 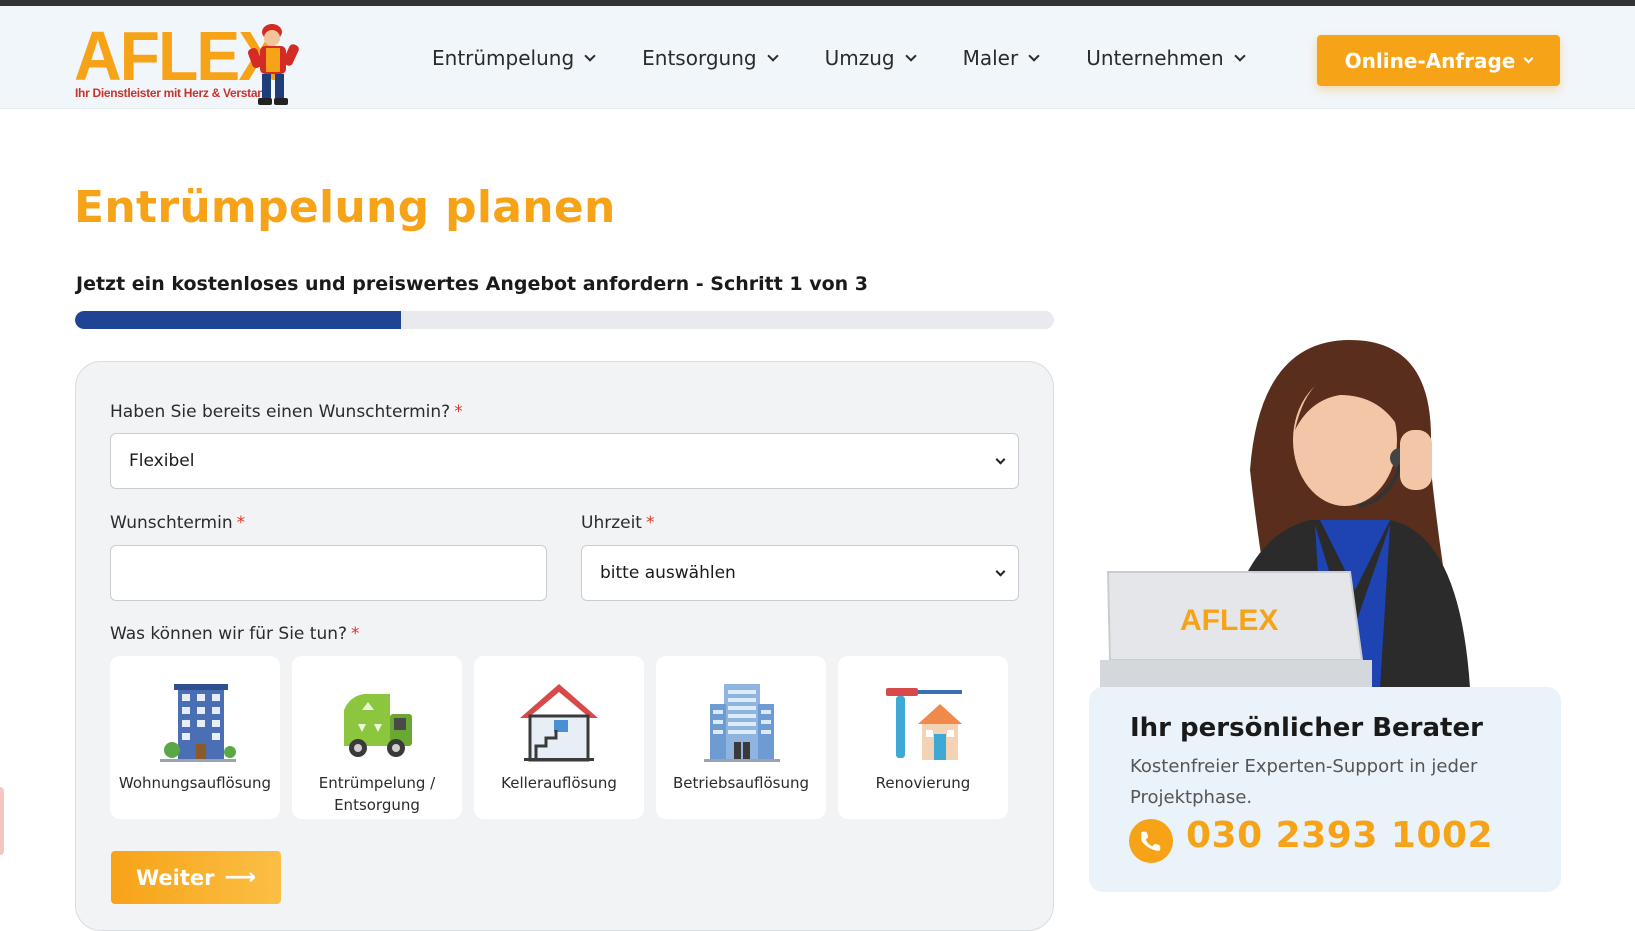 I want to click on service-kellerauflosung: Kellerauflösung, so click(x=559, y=737).